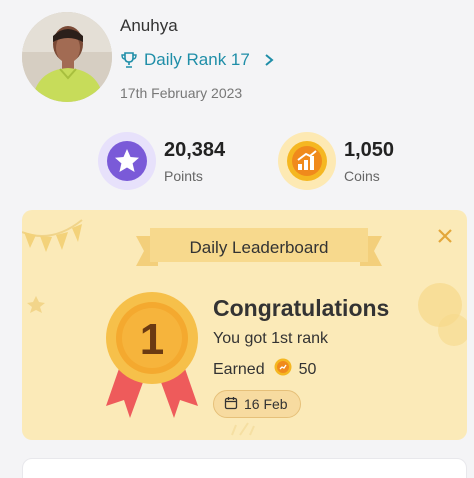 The width and height of the screenshot is (474, 478). I want to click on star-icon, so click(127, 161).